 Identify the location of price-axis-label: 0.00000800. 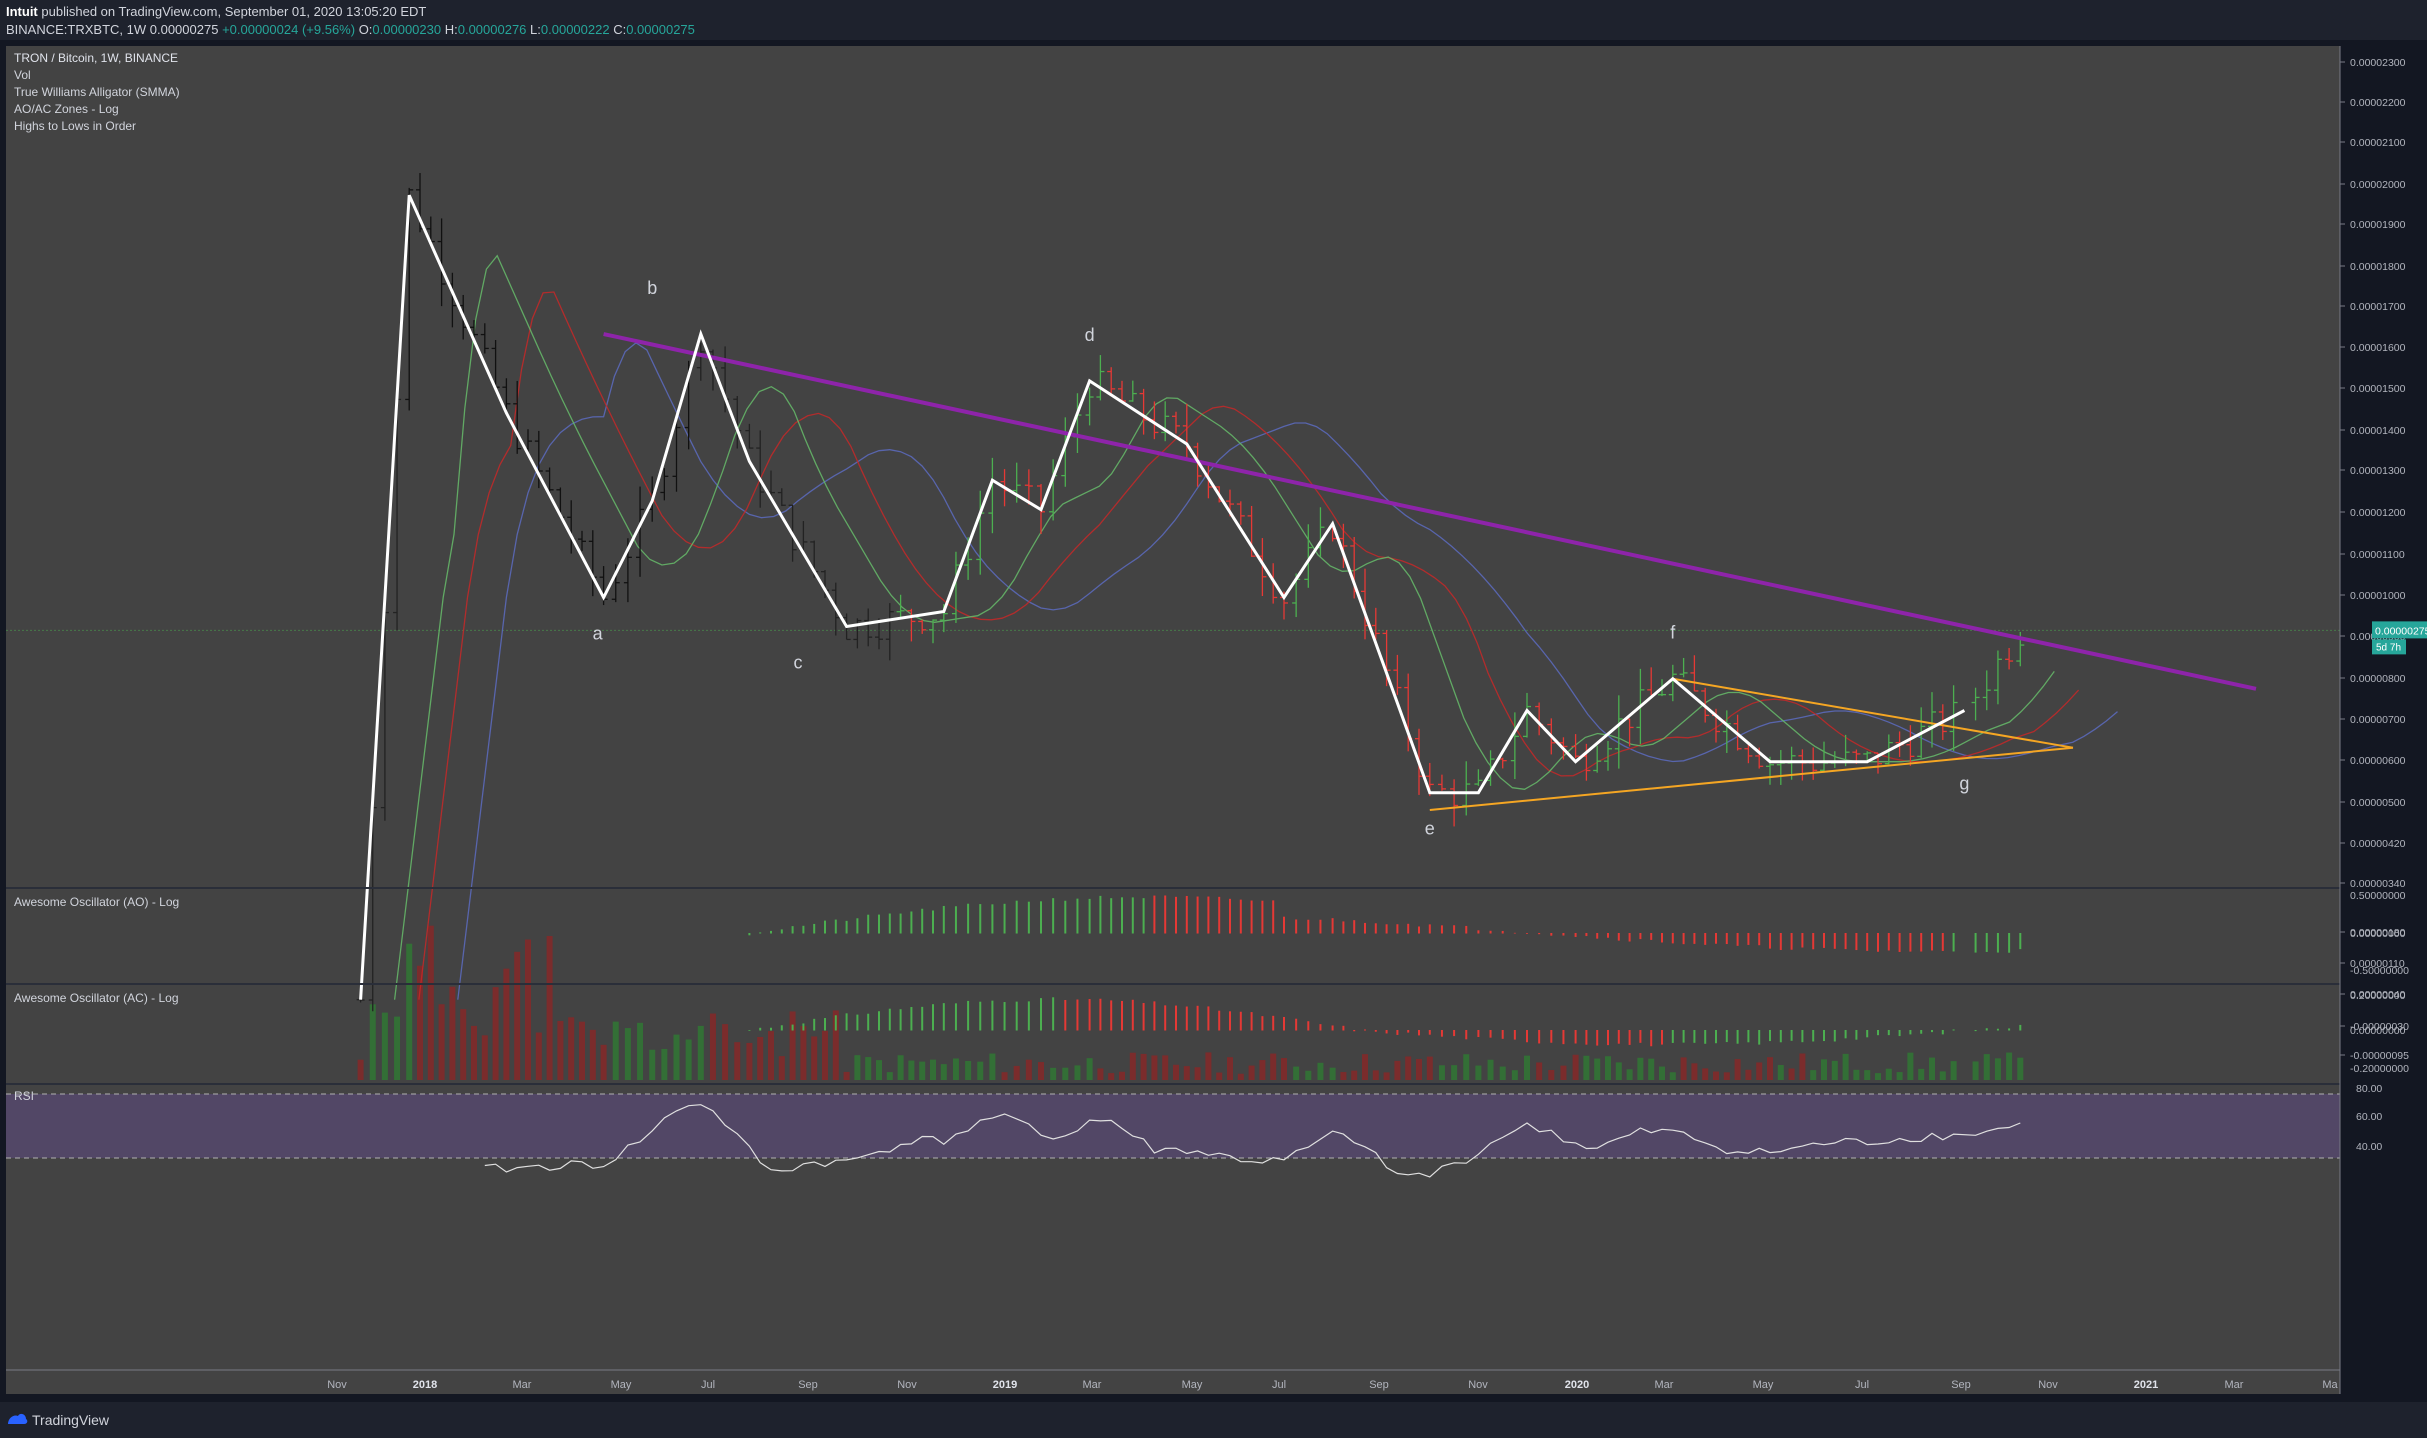
(2378, 679).